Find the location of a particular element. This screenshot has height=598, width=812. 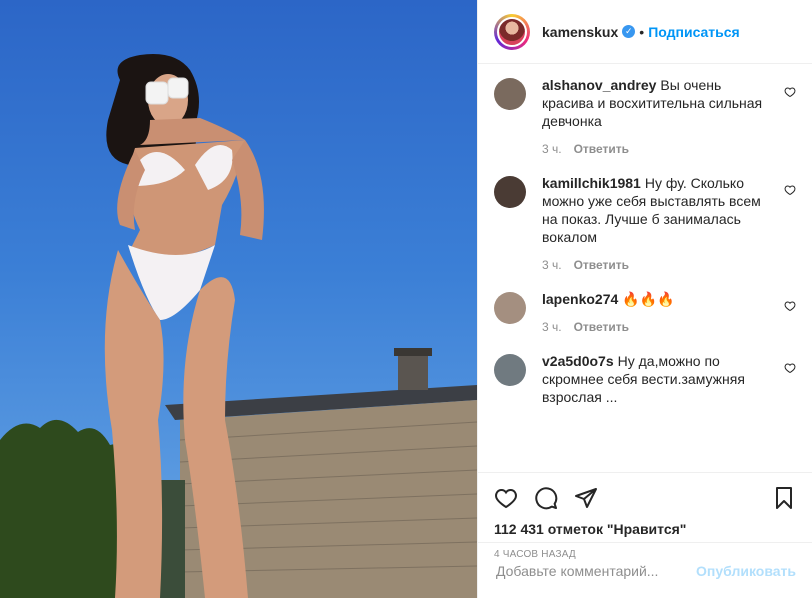

commenter-username: lapenko274 is located at coordinates (580, 299).